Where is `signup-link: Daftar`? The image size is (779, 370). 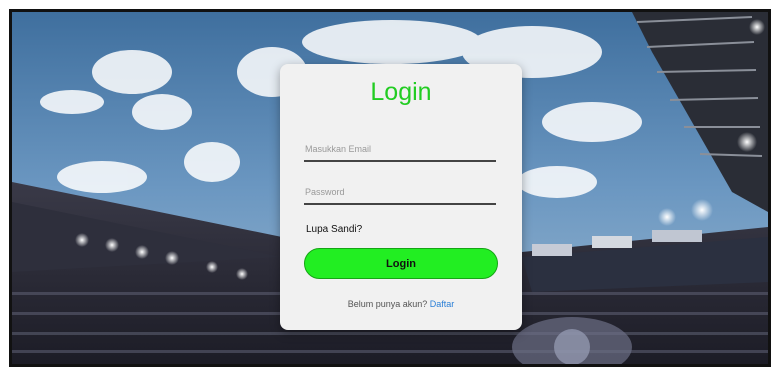
signup-link: Daftar is located at coordinates (442, 304).